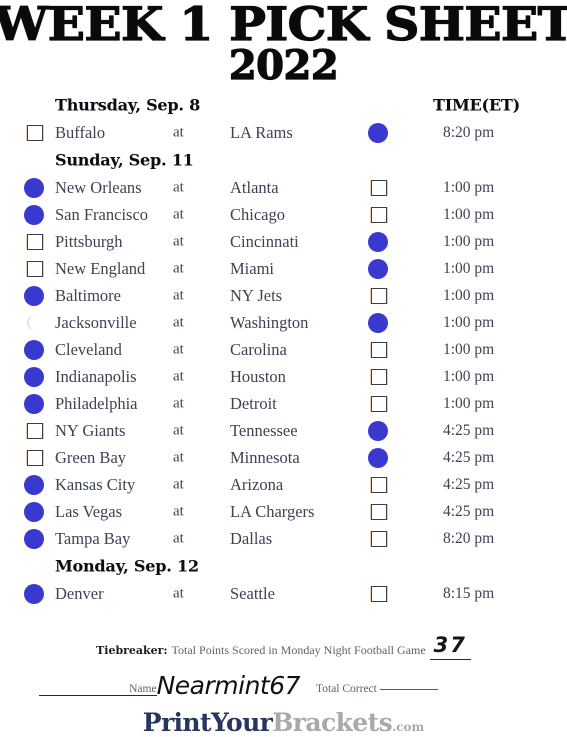 Image resolution: width=567 pixels, height=737 pixels. I want to click on game-row: Pittsburgh at Cincinnati 1:00 pm, so click(283, 241).